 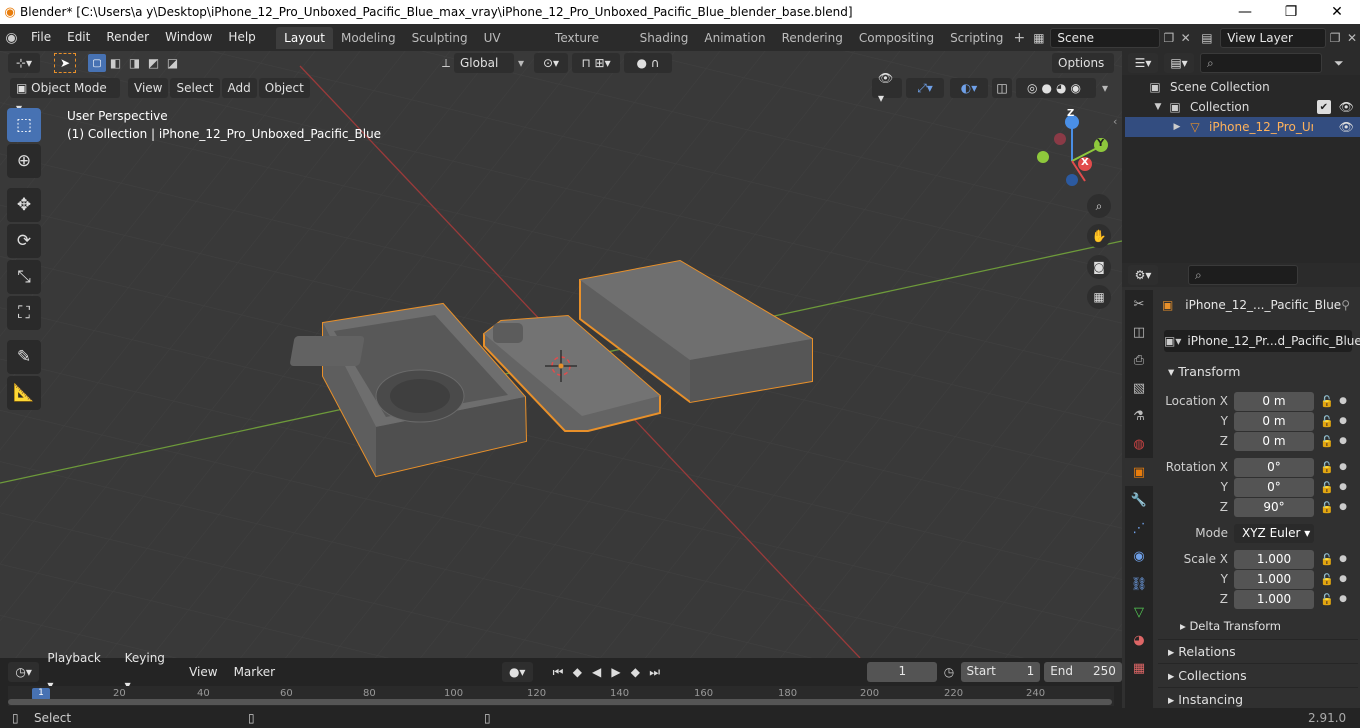 I want to click on collection-label: Collection, so click(x=1219, y=107).